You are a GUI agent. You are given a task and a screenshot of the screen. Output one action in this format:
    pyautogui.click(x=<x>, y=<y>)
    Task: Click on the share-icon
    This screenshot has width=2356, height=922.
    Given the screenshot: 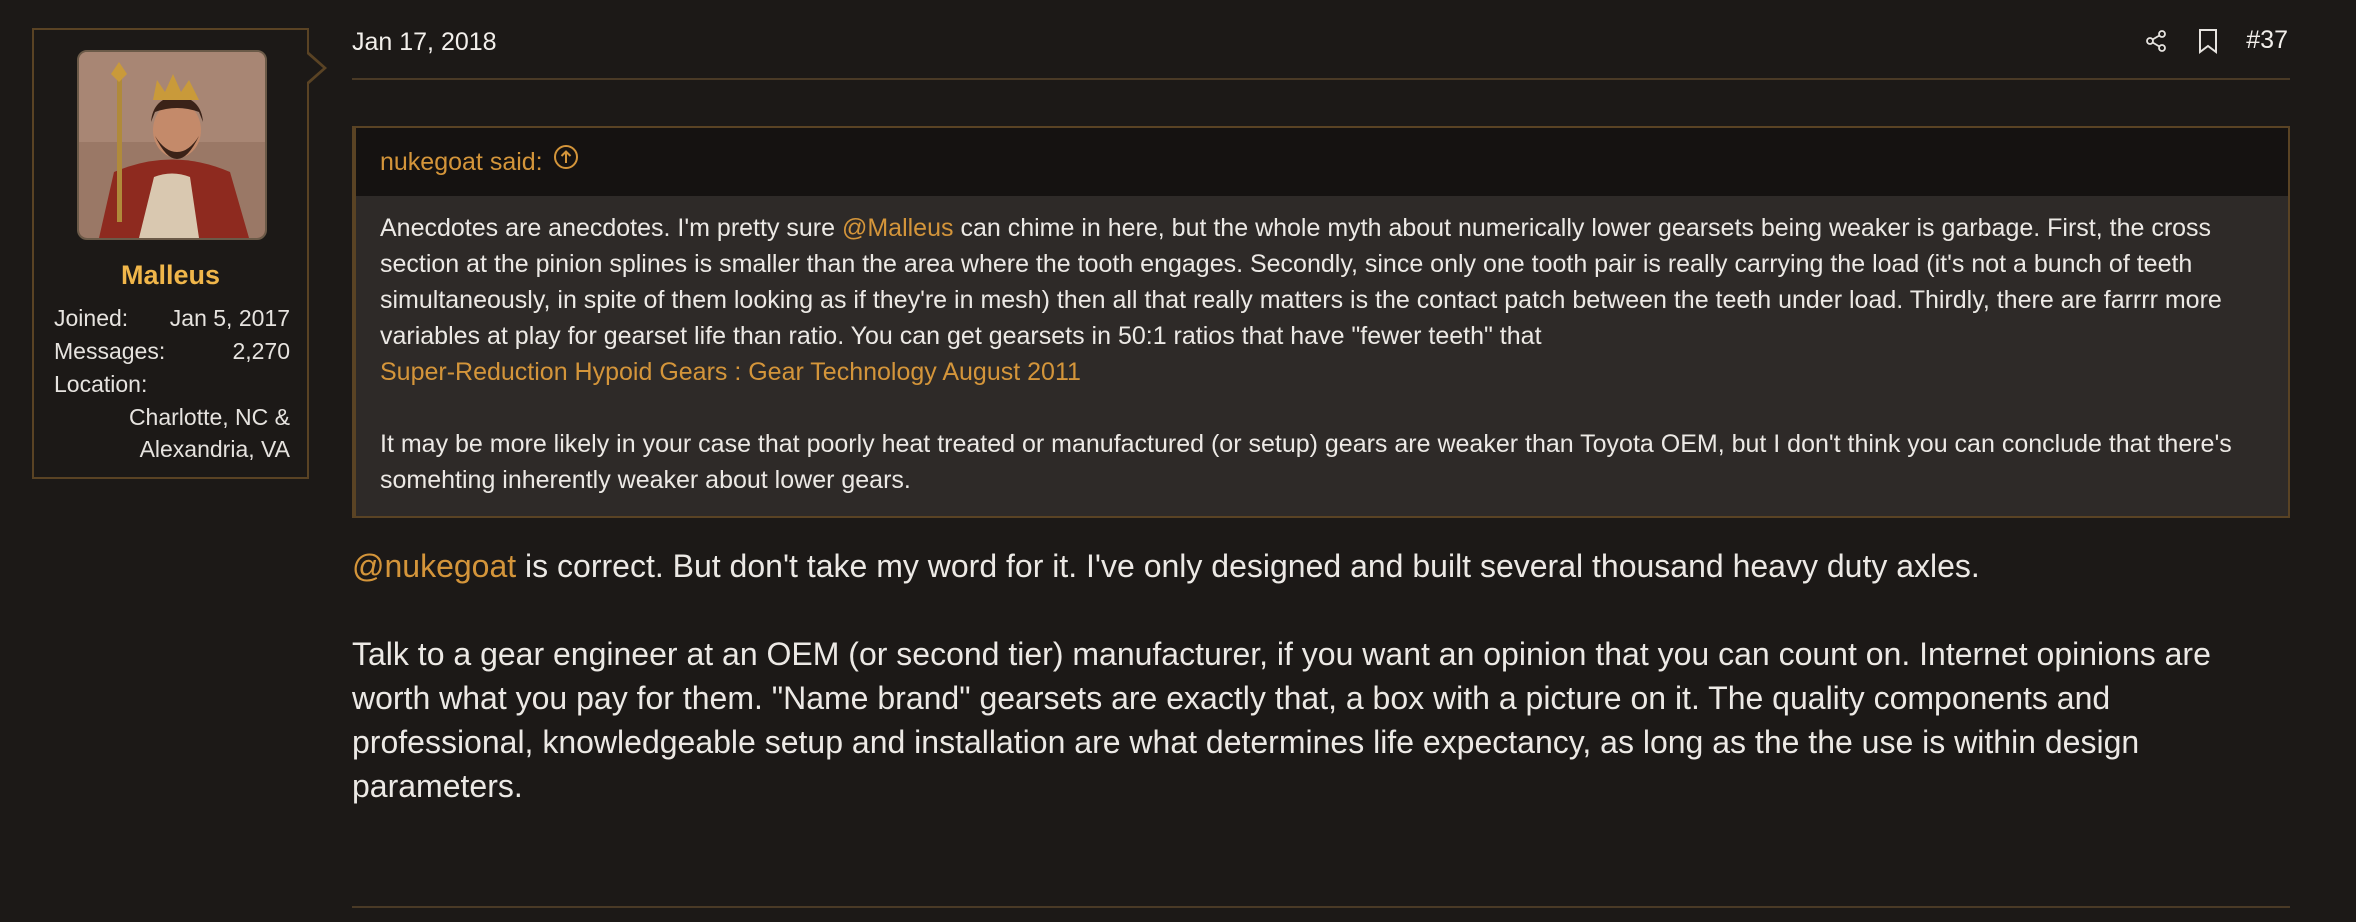 What is the action you would take?
    pyautogui.click(x=2156, y=41)
    